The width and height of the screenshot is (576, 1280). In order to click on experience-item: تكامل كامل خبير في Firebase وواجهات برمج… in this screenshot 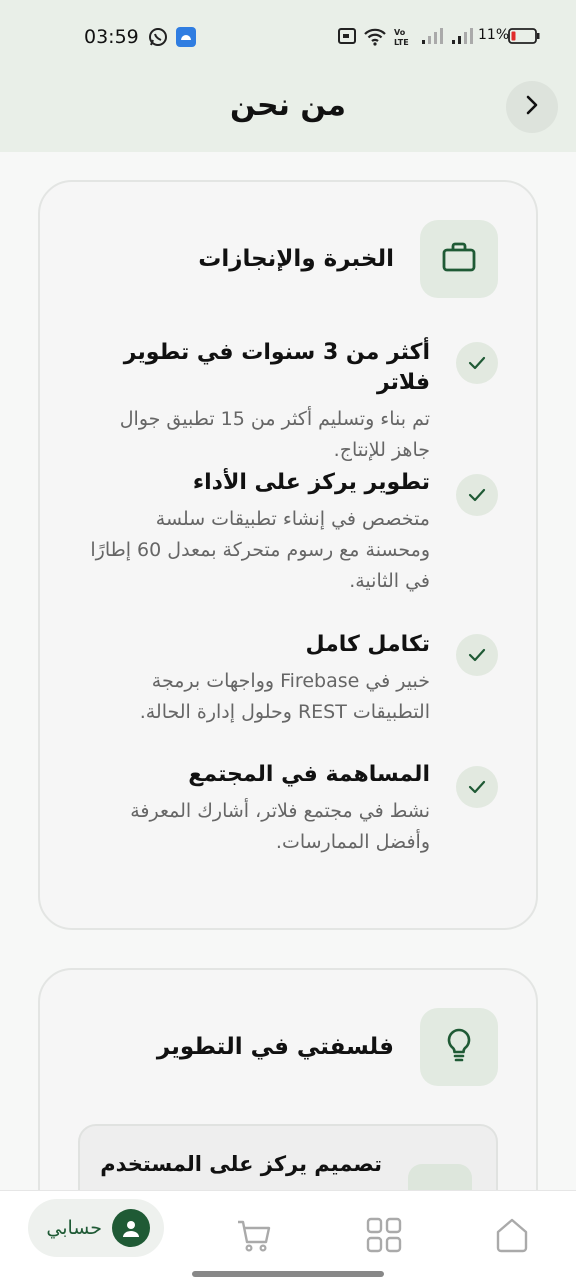, I will do `click(260, 679)`.